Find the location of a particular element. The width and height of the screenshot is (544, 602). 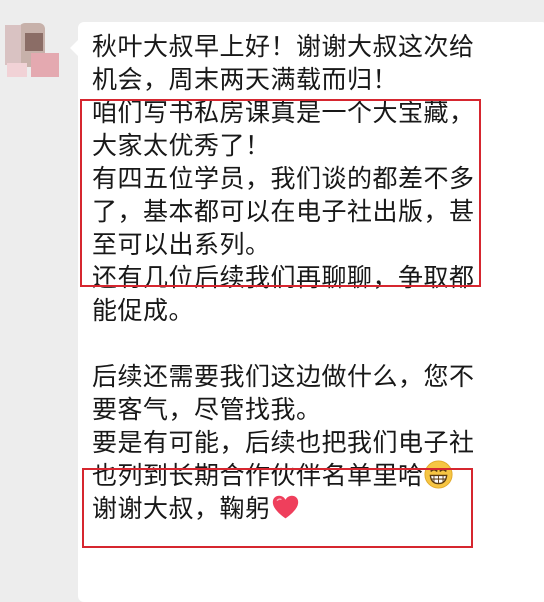

sender-avatar is located at coordinates (32, 46).